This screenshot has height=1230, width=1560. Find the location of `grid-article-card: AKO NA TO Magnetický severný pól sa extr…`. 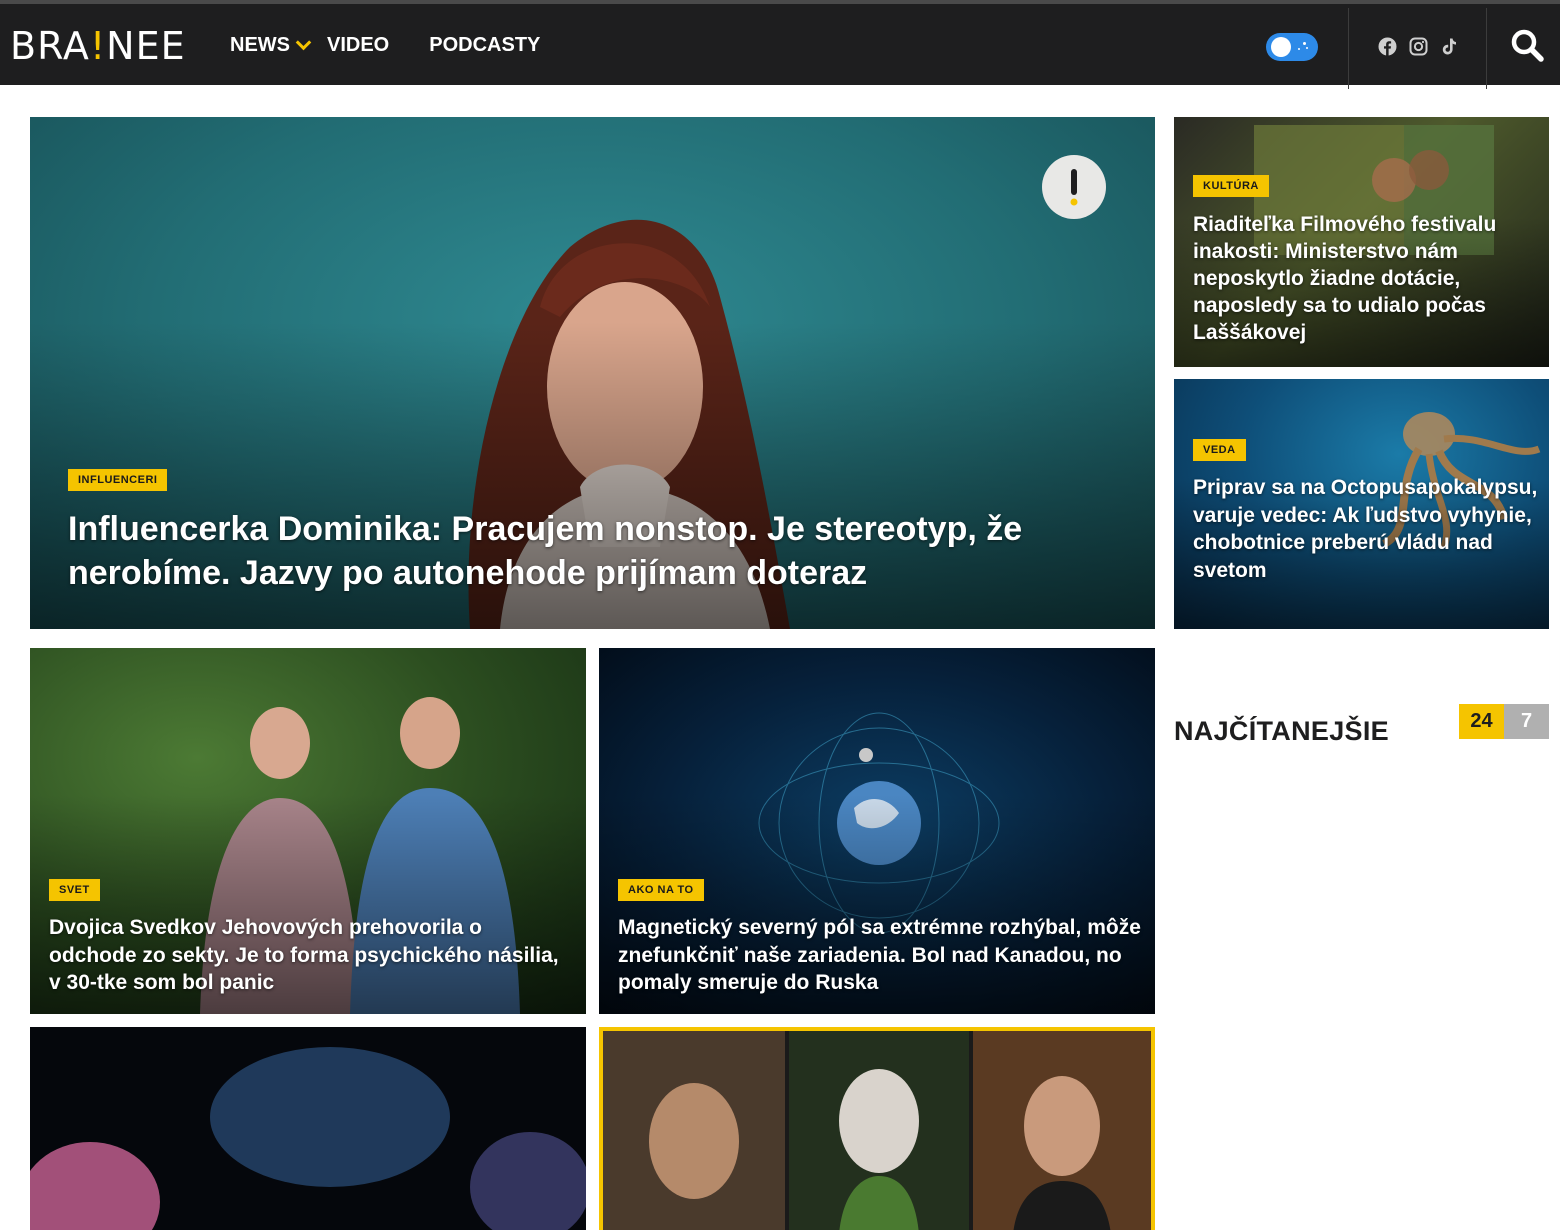

grid-article-card: AKO NA TO Magnetický severný pól sa extr… is located at coordinates (877, 831).